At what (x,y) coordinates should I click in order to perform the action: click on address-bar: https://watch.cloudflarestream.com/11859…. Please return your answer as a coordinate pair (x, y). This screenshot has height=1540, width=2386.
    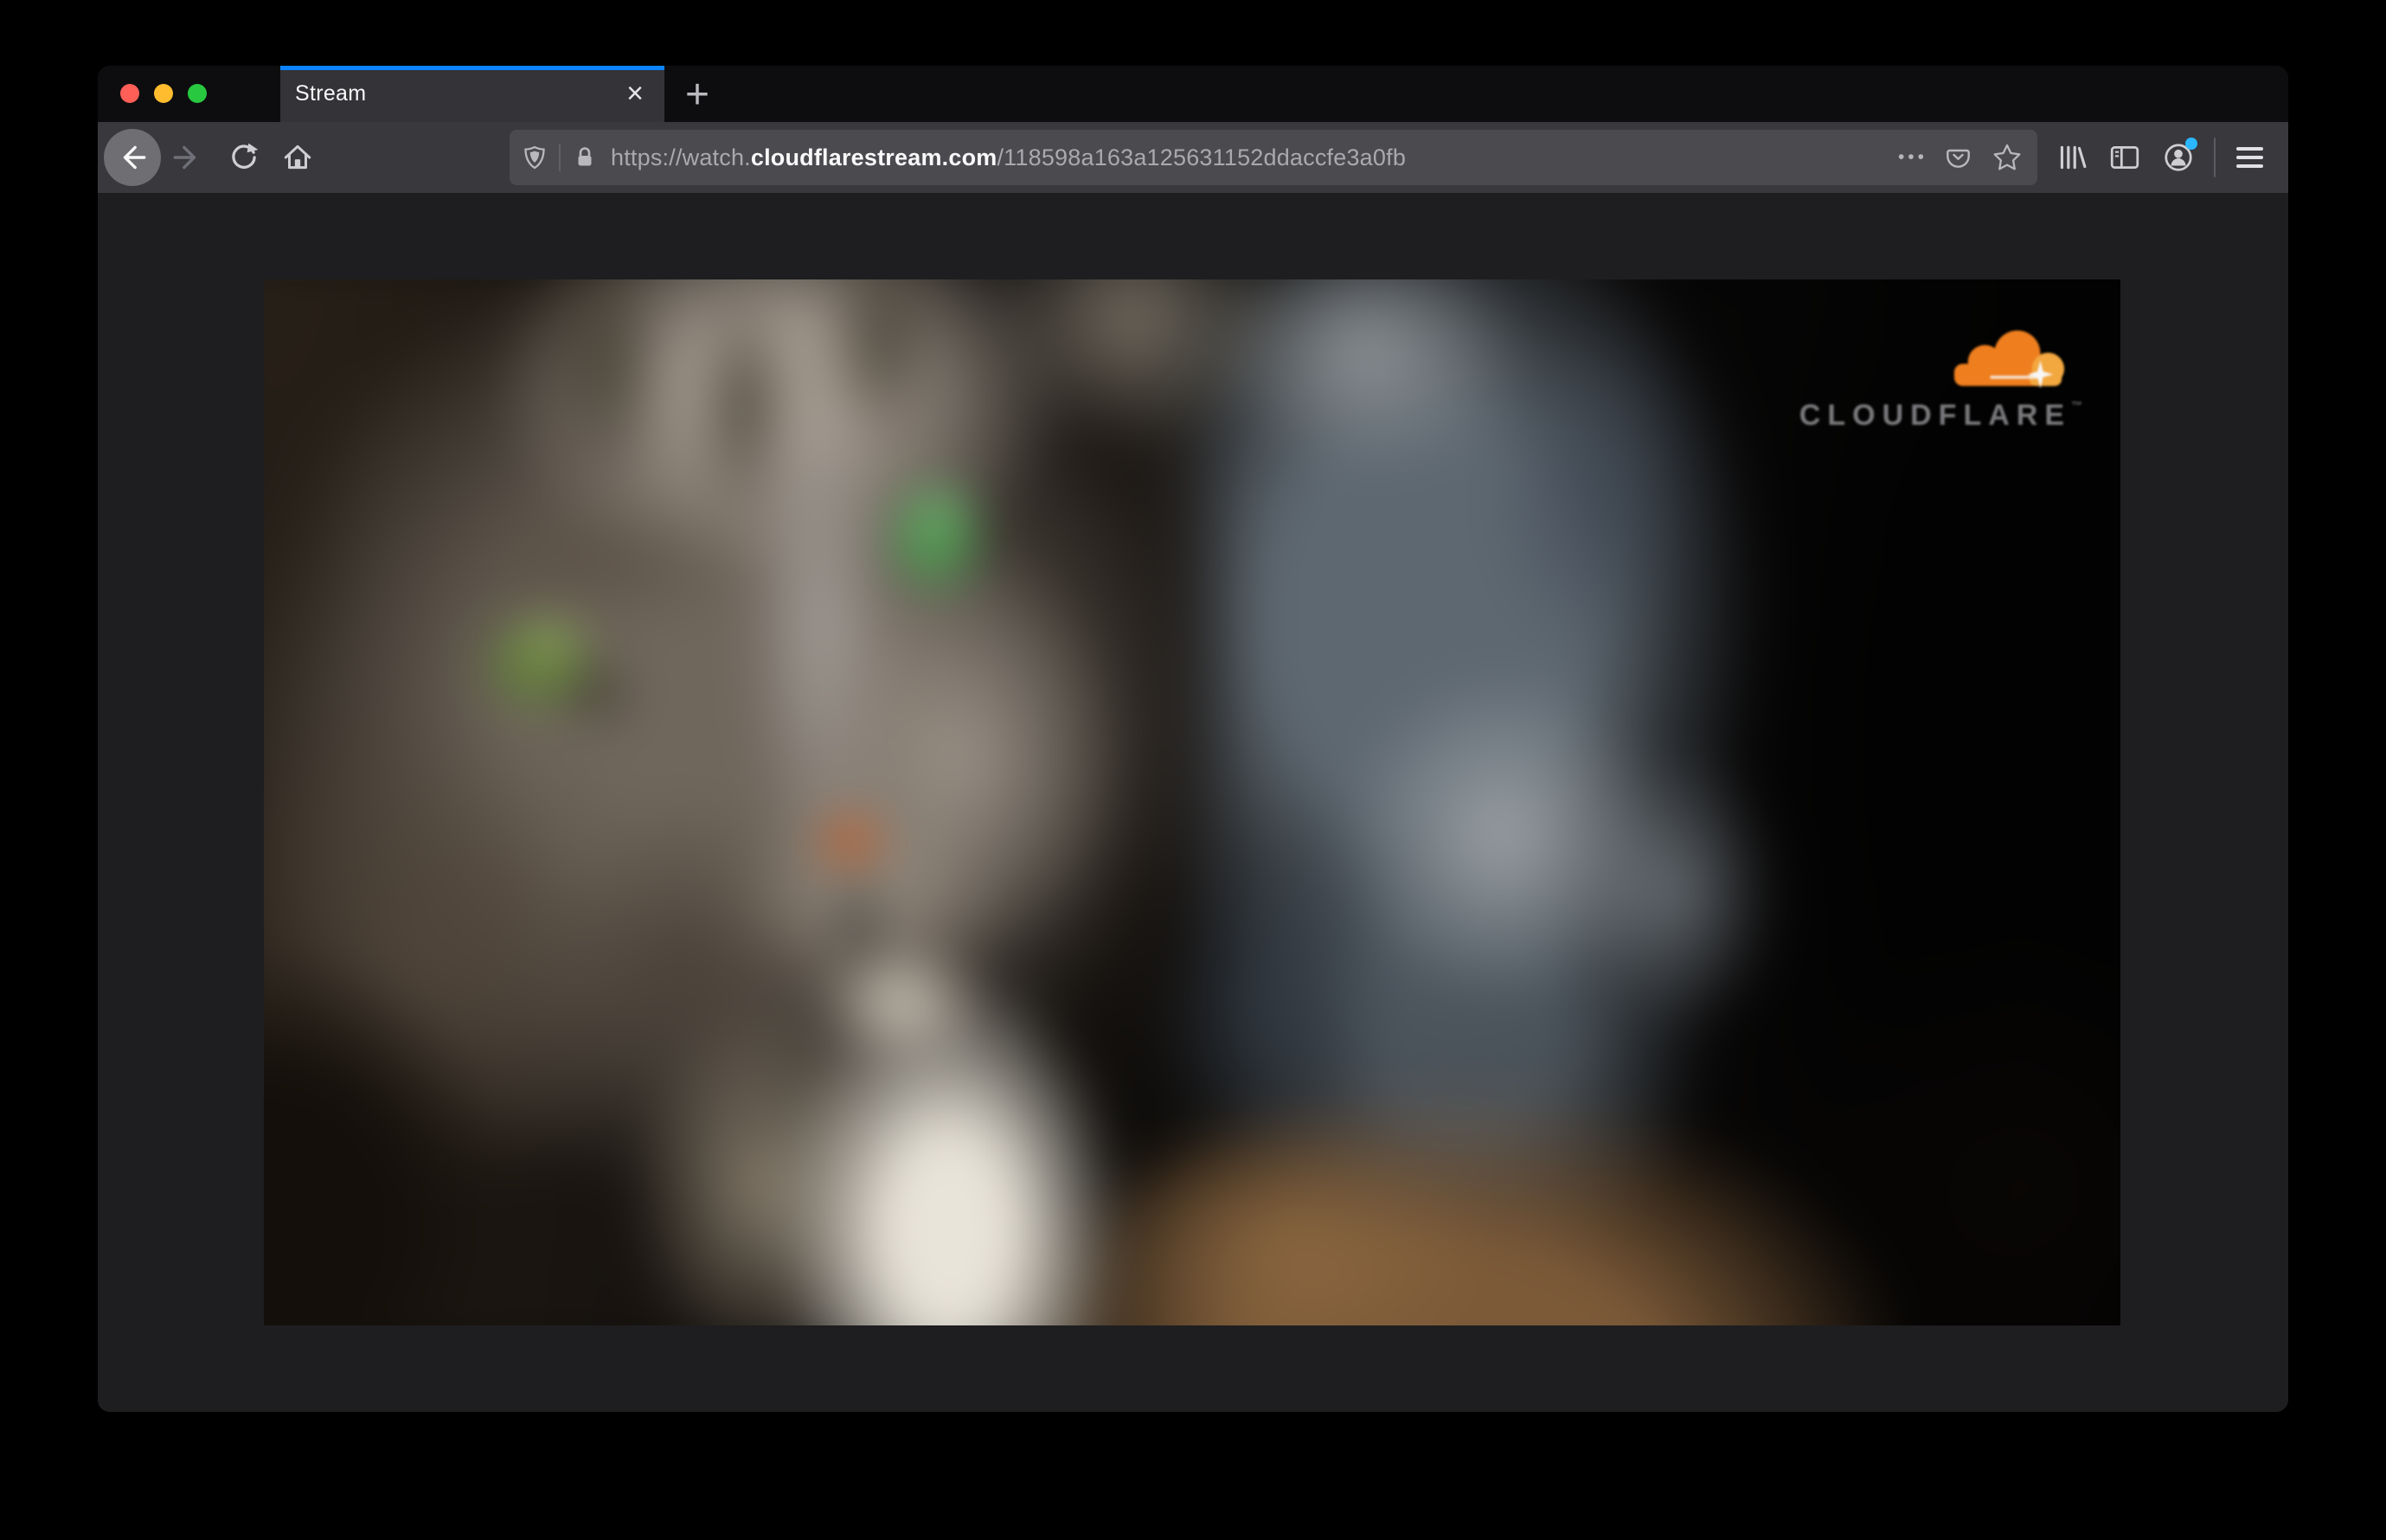
    Looking at the image, I should click on (1273, 157).